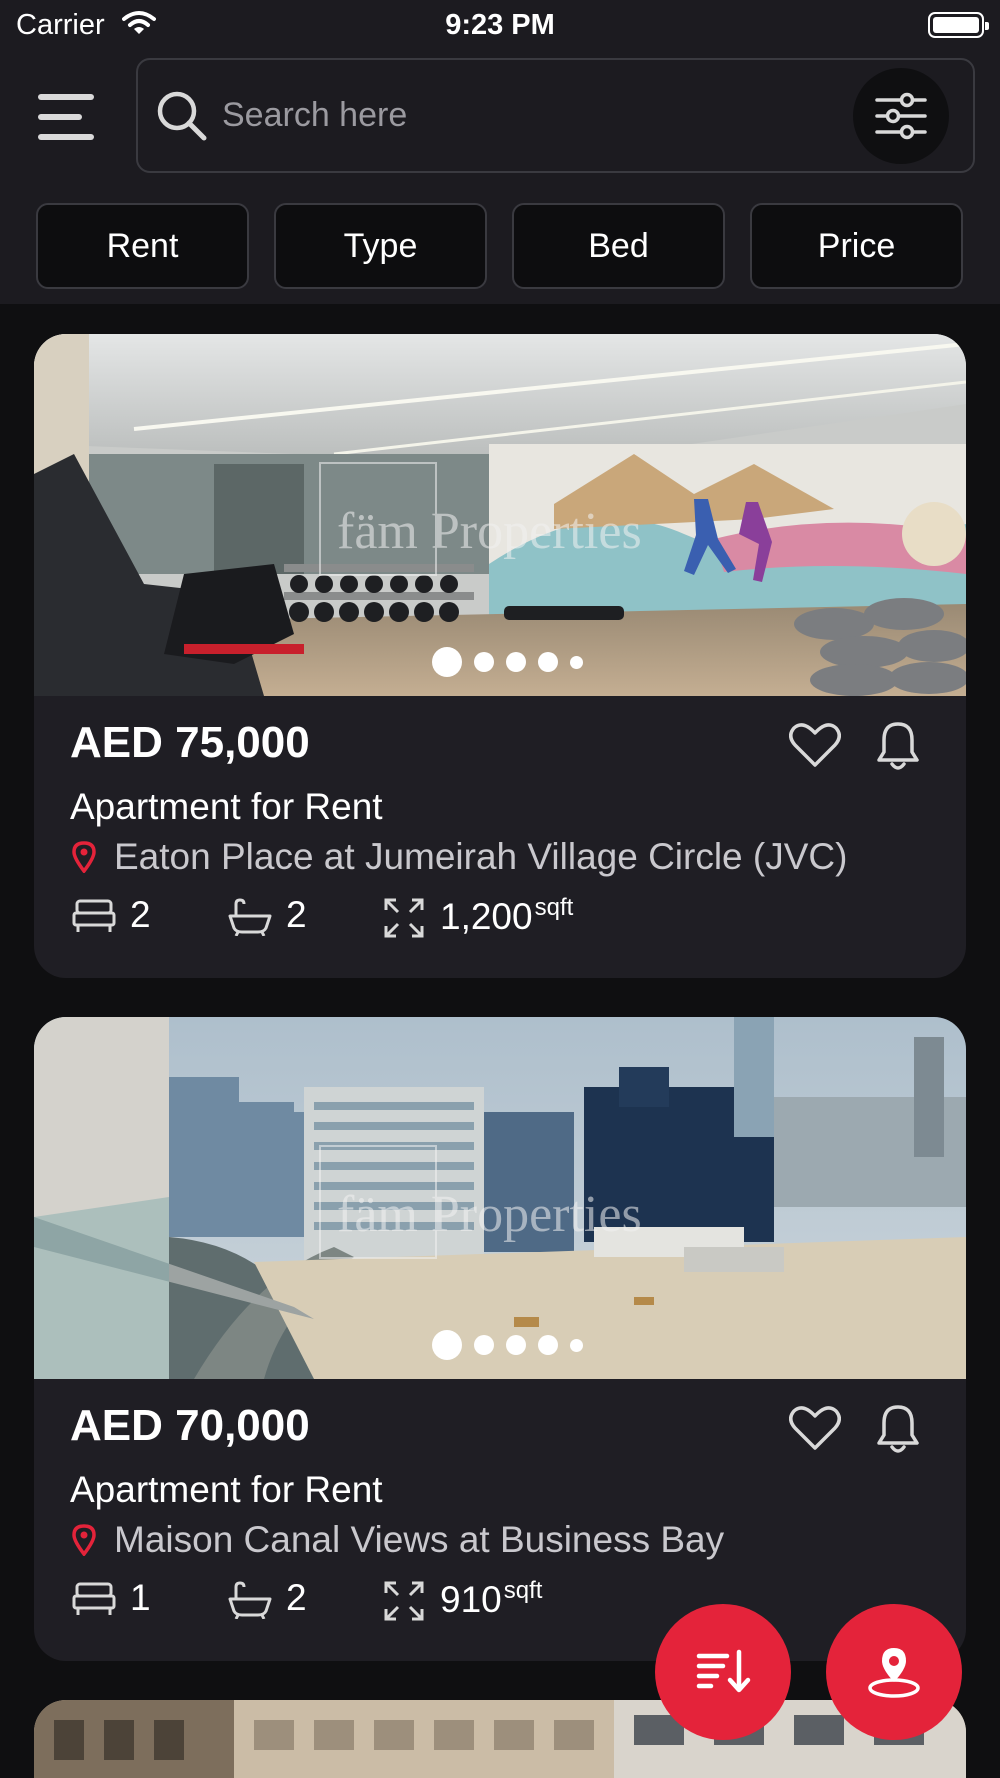  What do you see at coordinates (500, 246) in the screenshot?
I see `filter-chips: Rent Type Bed Price` at bounding box center [500, 246].